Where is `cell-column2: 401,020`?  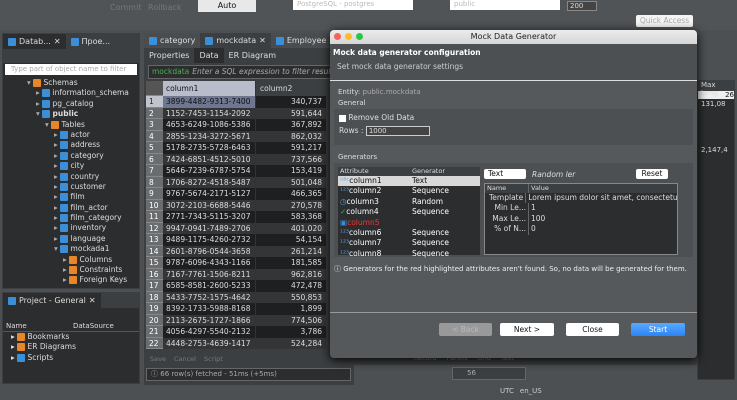
cell-column2: 401,020 is located at coordinates (291, 228).